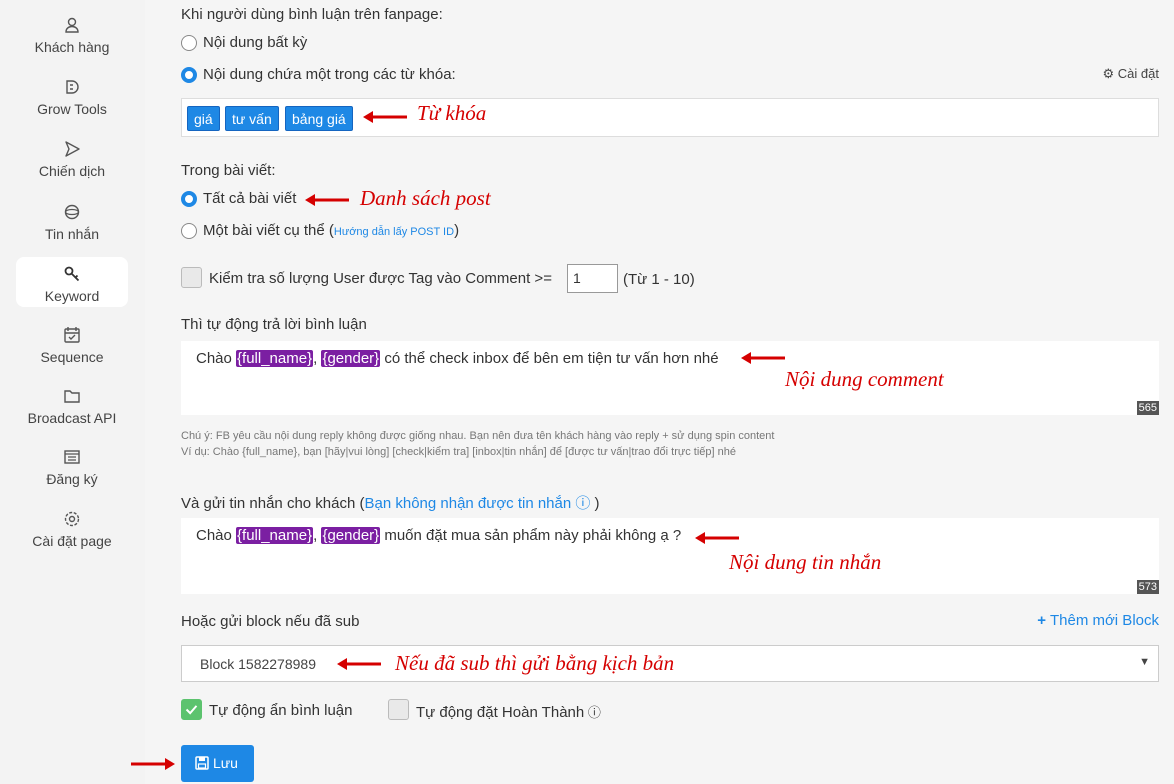  I want to click on tag-range-label: (Từ 1 - 10), so click(659, 279).